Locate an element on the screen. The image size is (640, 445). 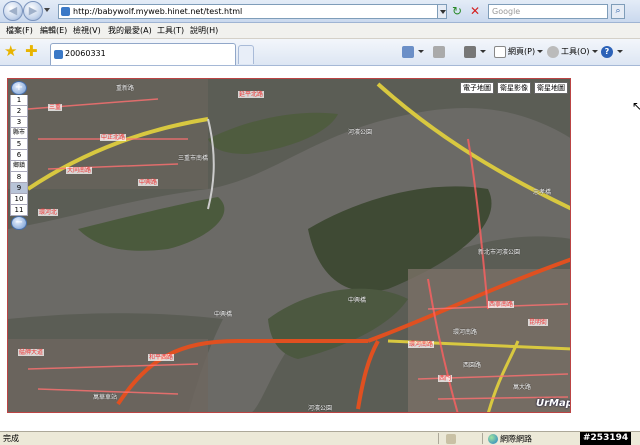
map-road-label: 西門 is located at coordinates (445, 378).